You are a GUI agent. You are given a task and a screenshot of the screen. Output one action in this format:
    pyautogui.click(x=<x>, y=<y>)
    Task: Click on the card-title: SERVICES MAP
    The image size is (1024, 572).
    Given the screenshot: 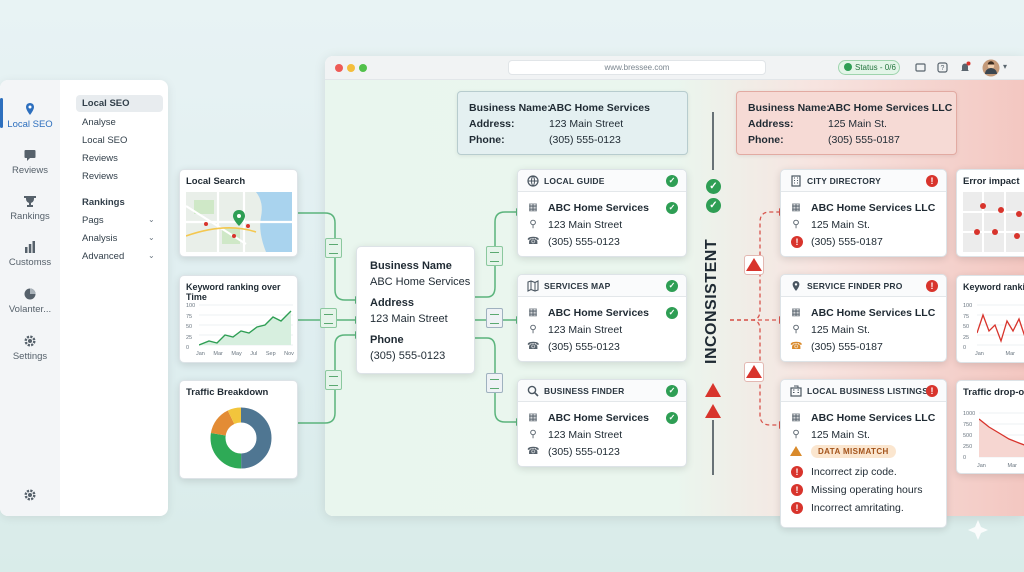 What is the action you would take?
    pyautogui.click(x=577, y=286)
    